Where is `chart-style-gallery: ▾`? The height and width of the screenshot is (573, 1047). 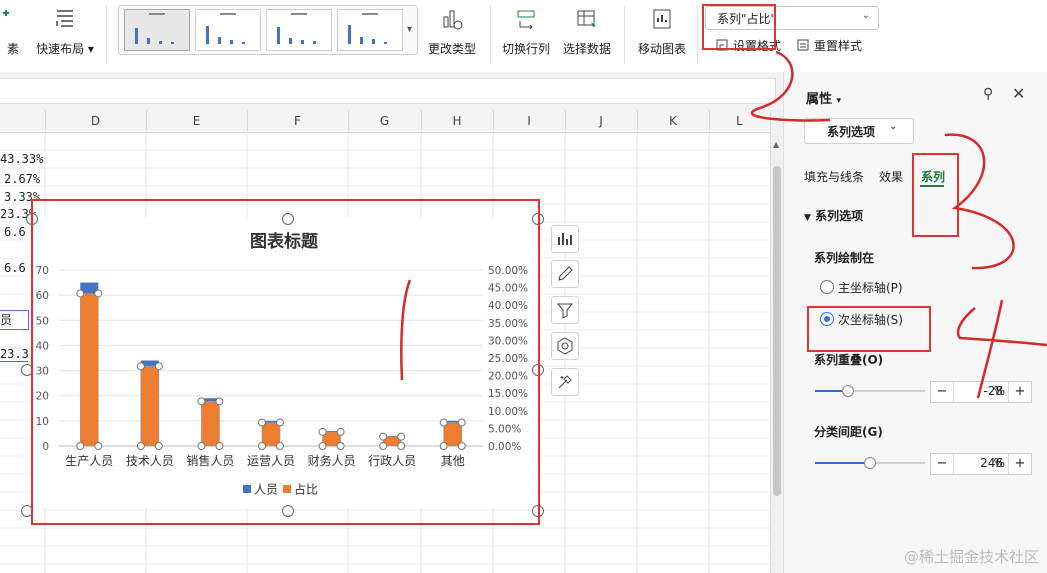 chart-style-gallery: ▾ is located at coordinates (268, 30).